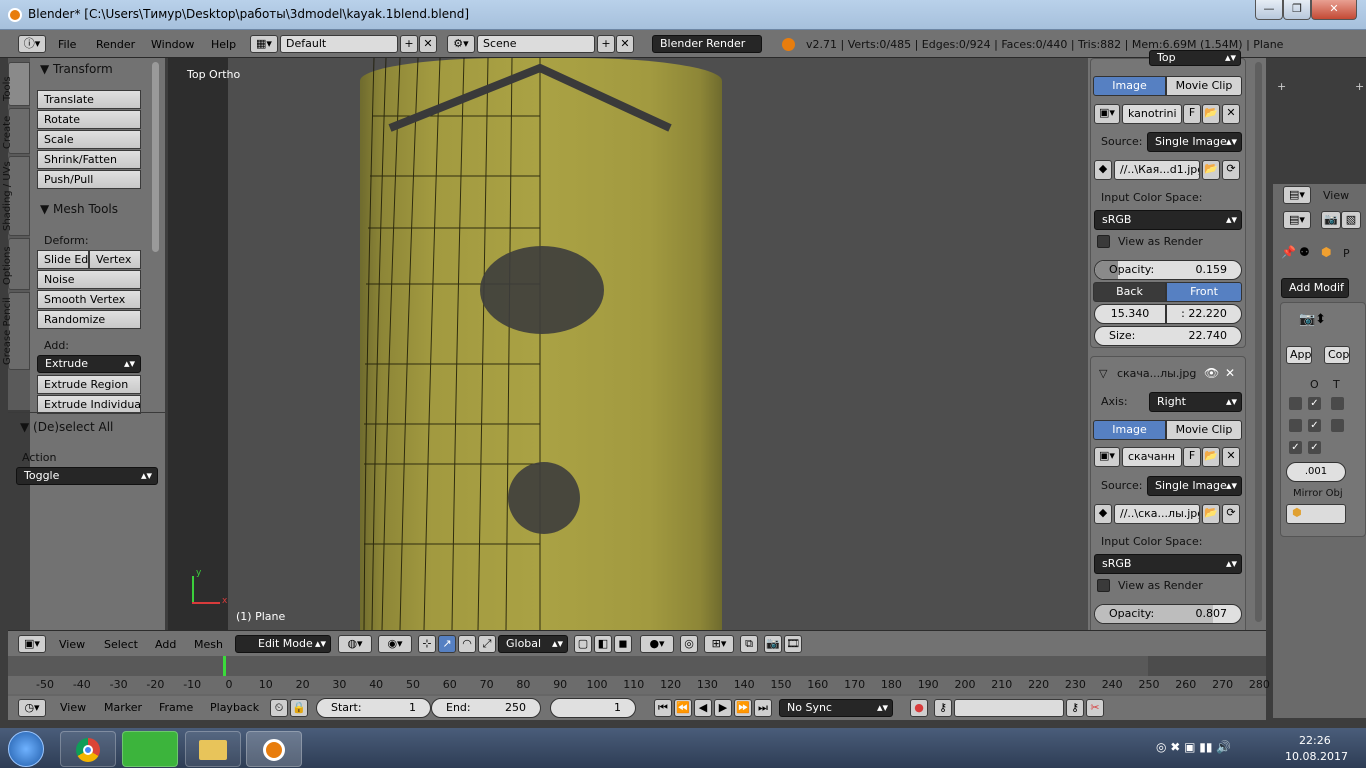 The width and height of the screenshot is (1366, 768). I want to click on sync-mode-select: No Sync ▴▾, so click(836, 708).